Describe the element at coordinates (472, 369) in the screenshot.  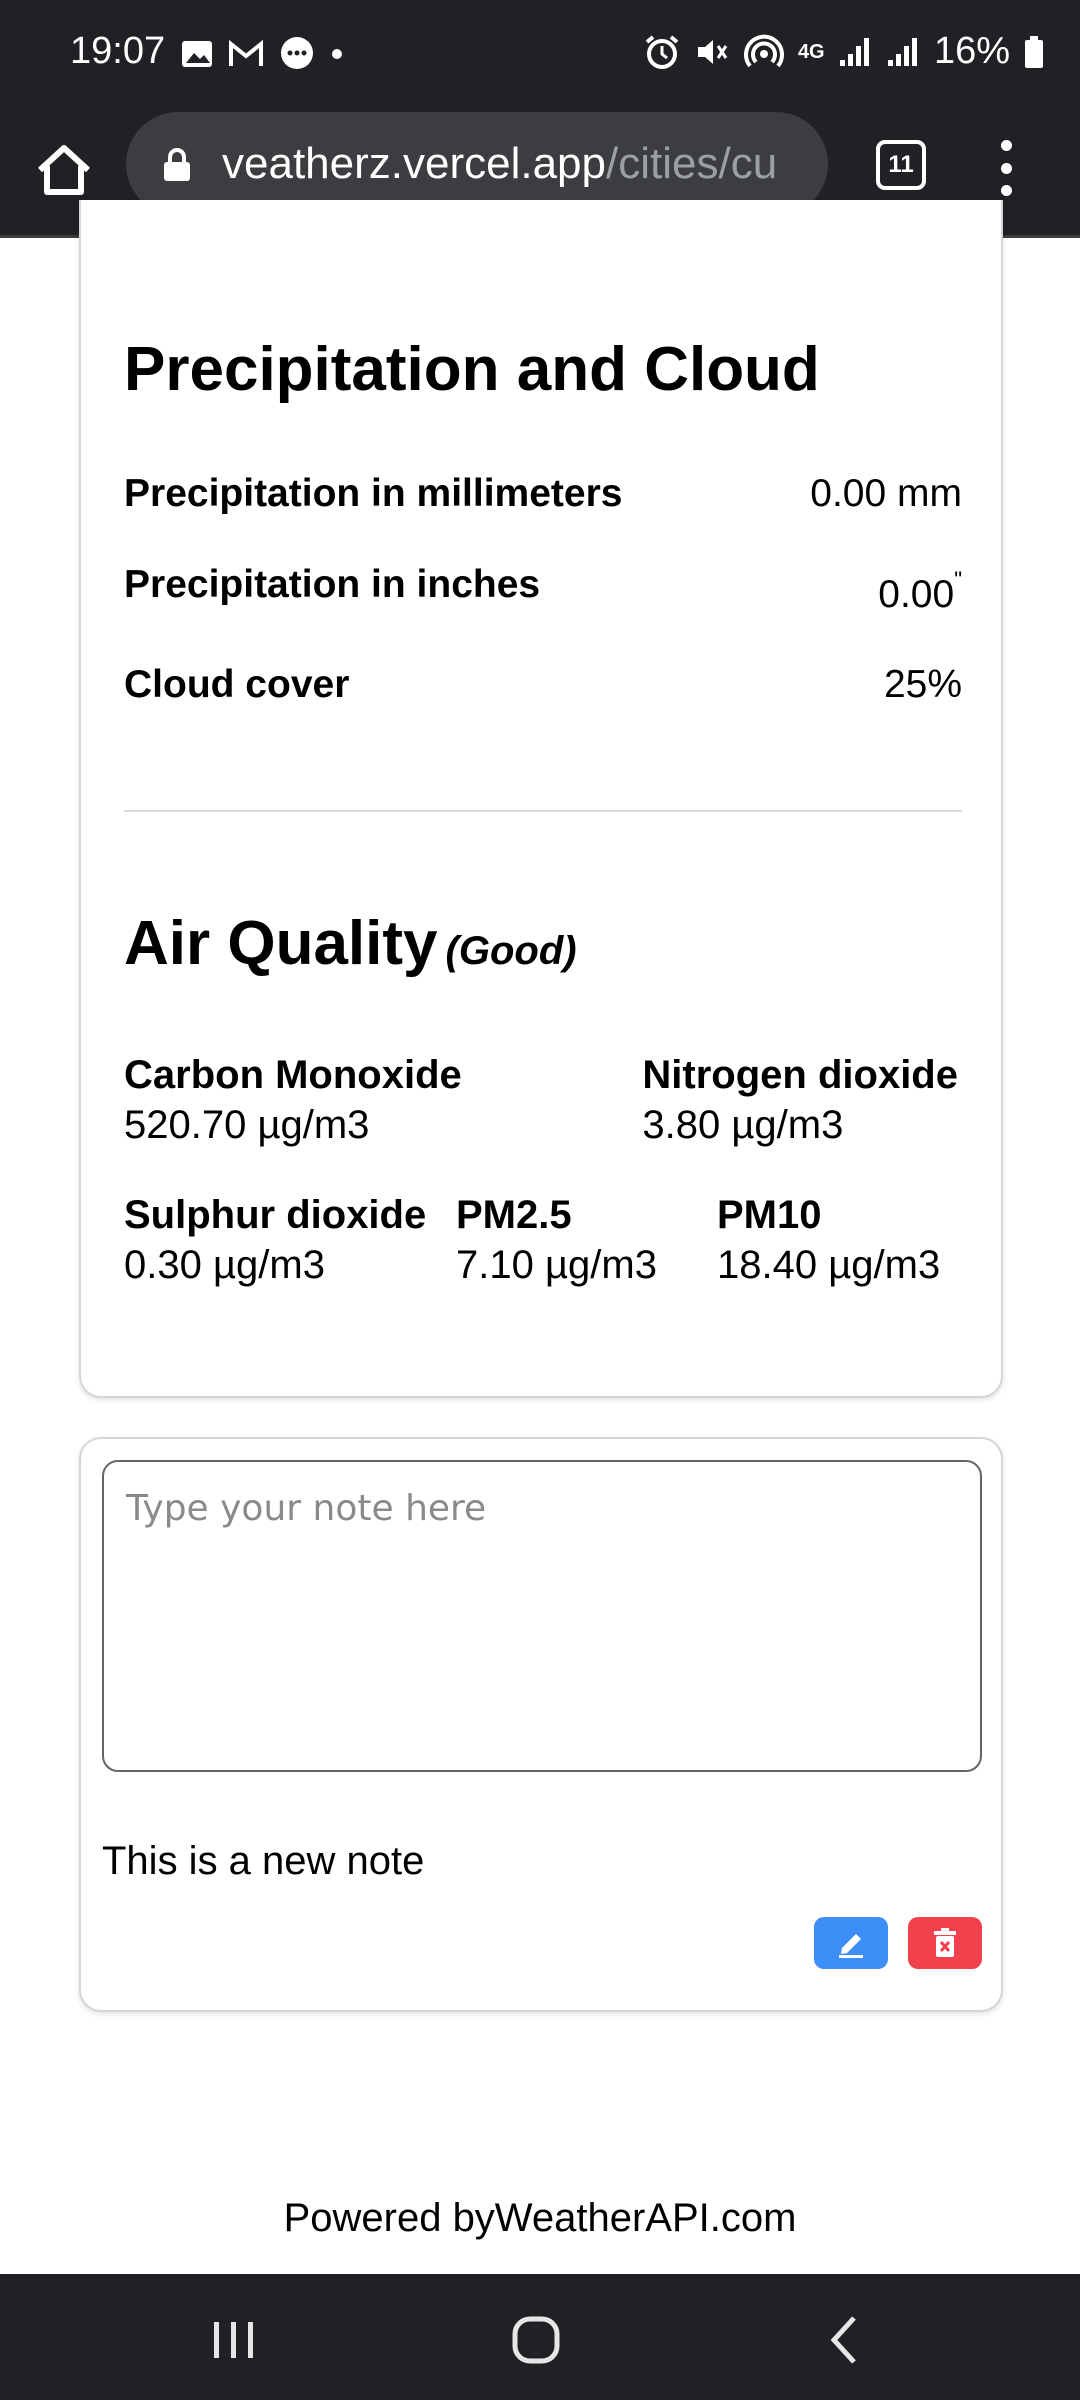
I see `precipitation-title: Precipitation and Cloud` at that location.